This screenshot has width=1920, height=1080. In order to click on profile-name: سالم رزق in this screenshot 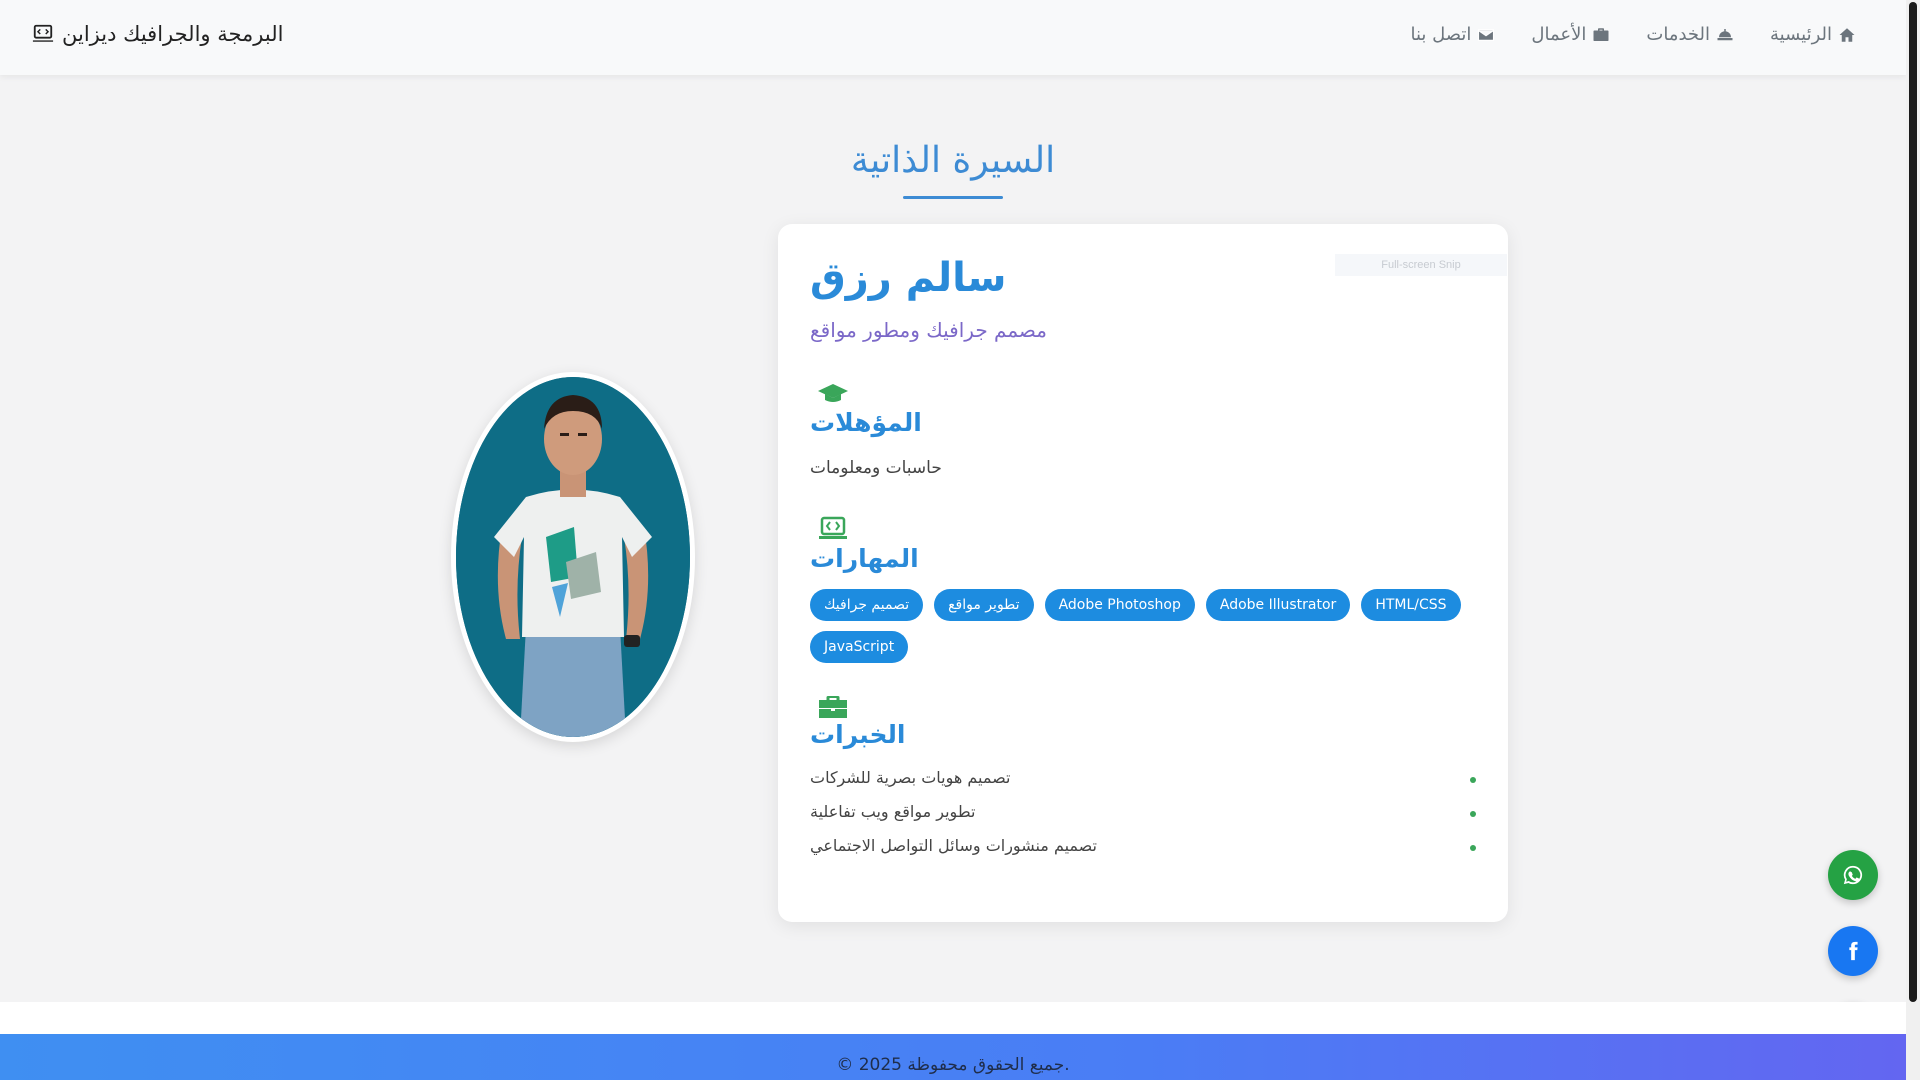, I will do `click(908, 278)`.